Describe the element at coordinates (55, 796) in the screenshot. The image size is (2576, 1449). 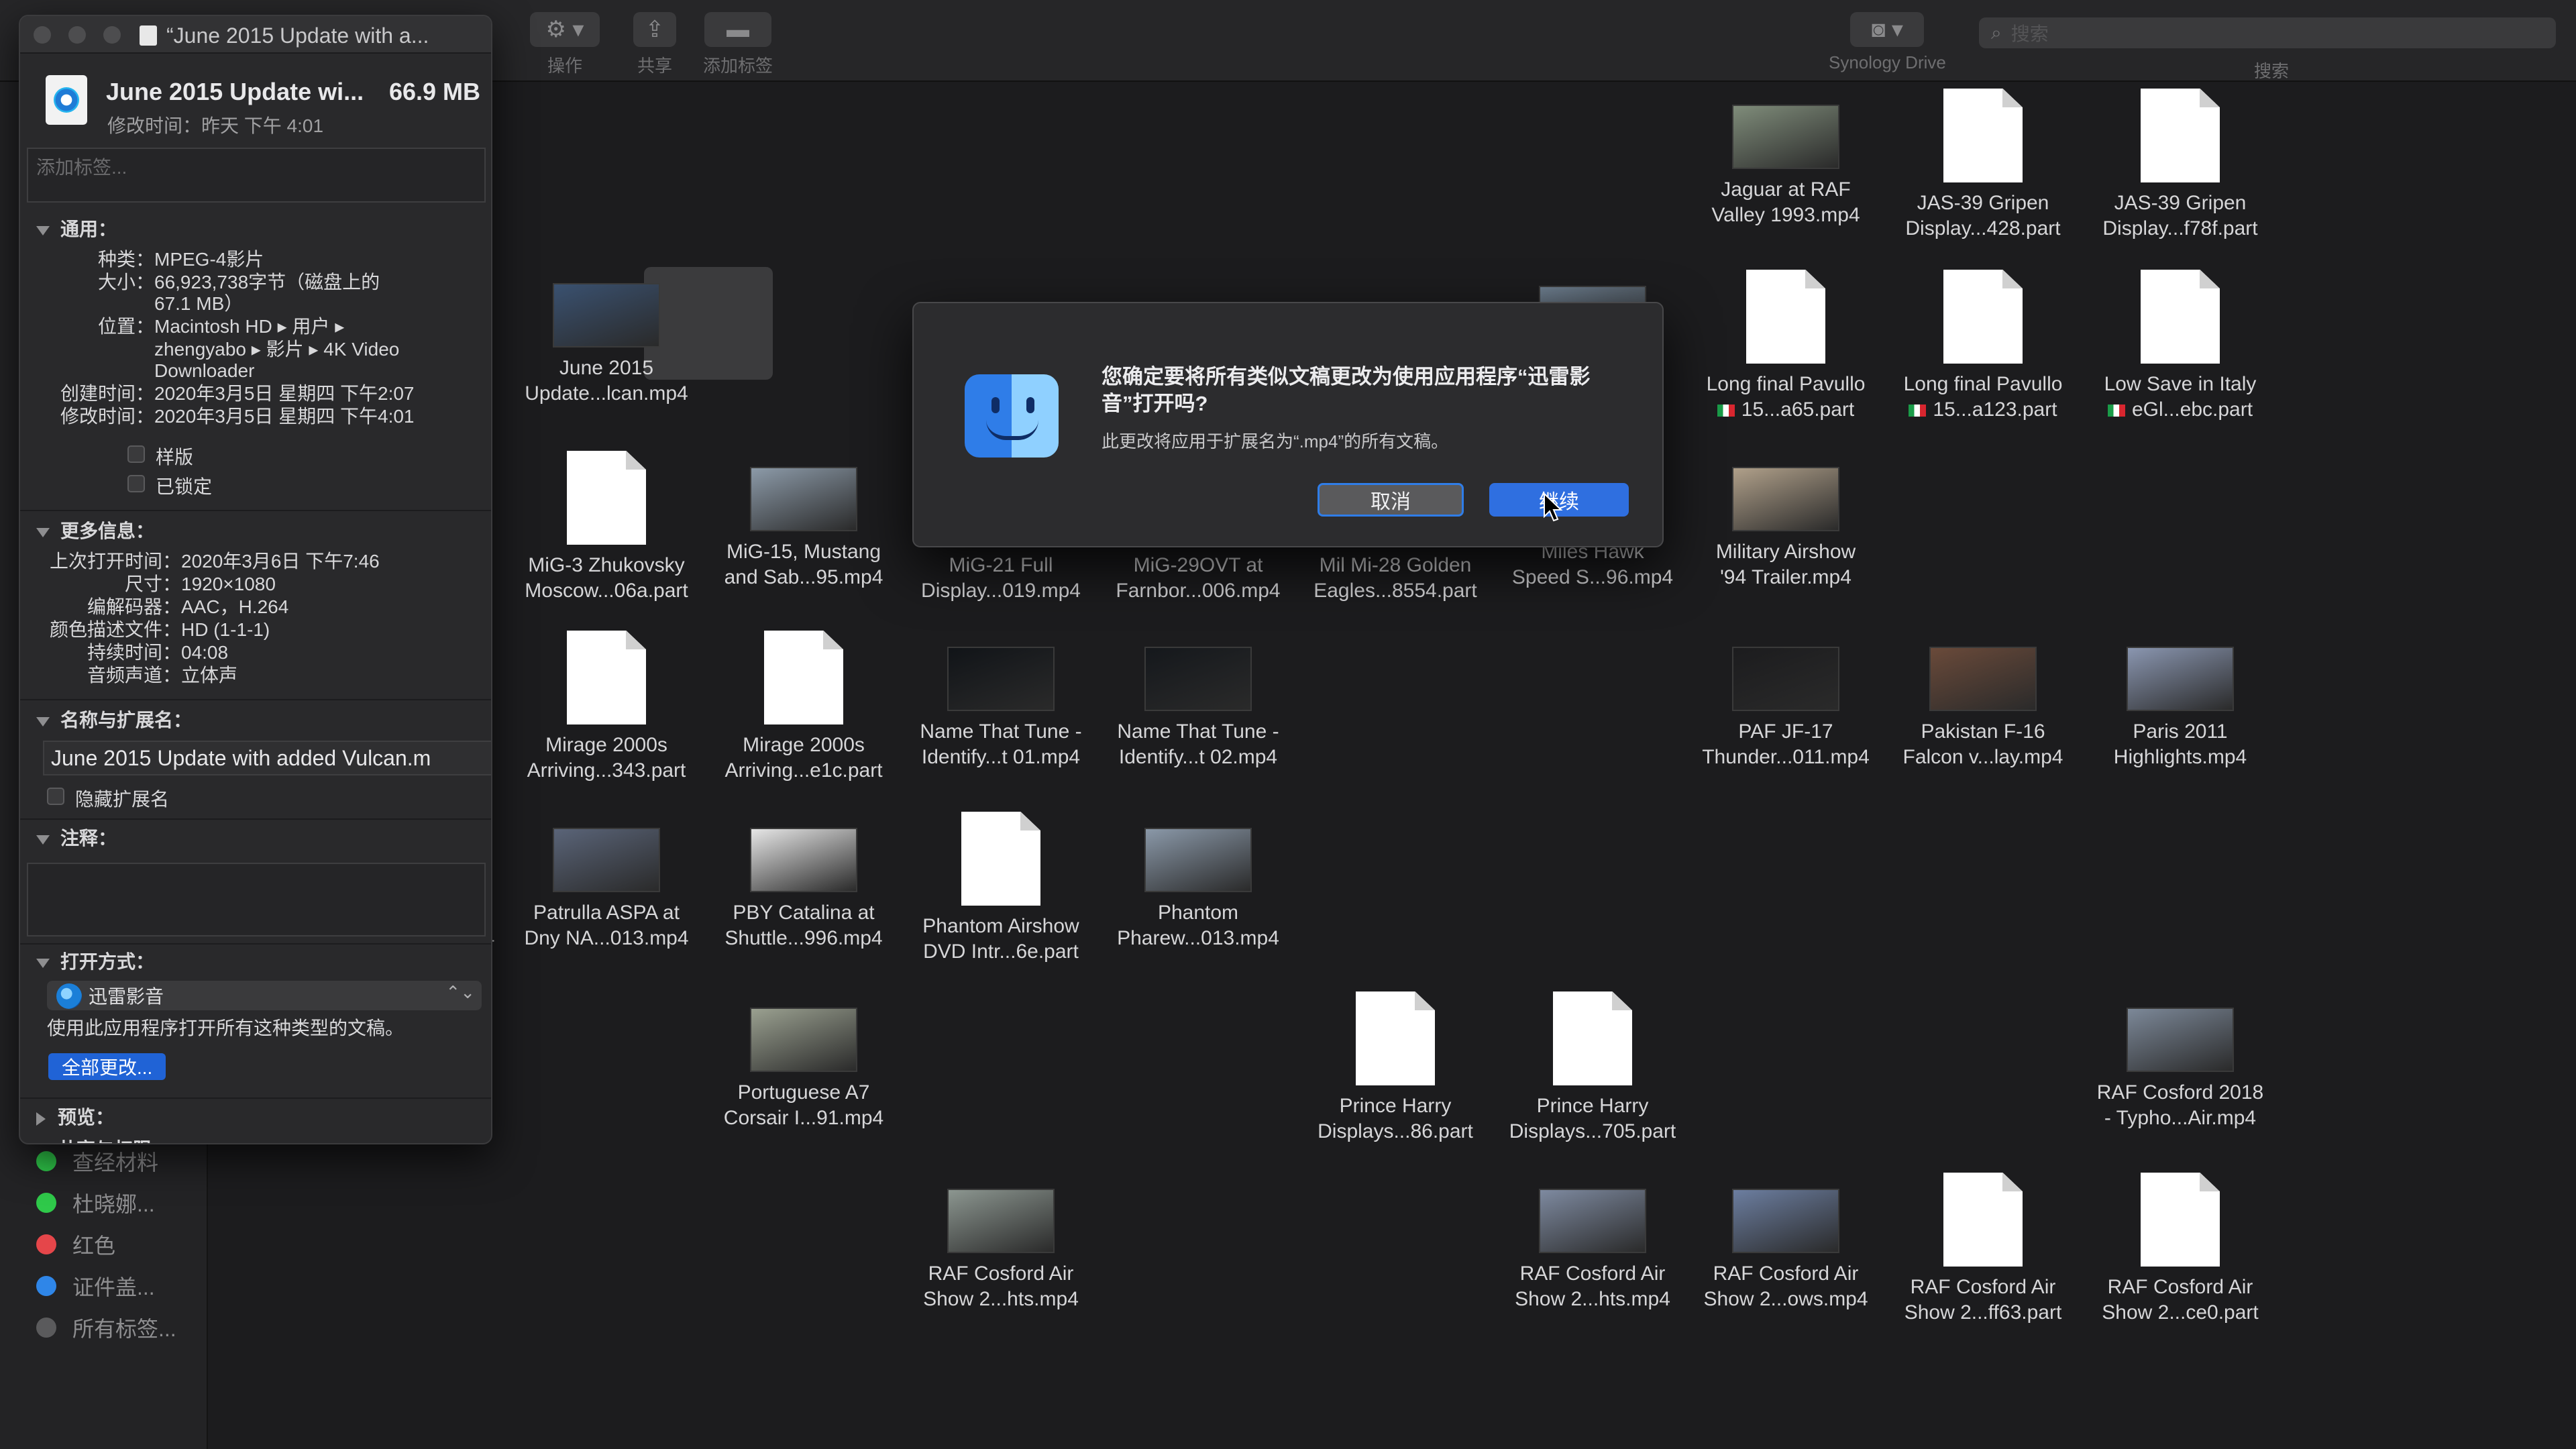
I see `hide-extension-checkbox` at that location.